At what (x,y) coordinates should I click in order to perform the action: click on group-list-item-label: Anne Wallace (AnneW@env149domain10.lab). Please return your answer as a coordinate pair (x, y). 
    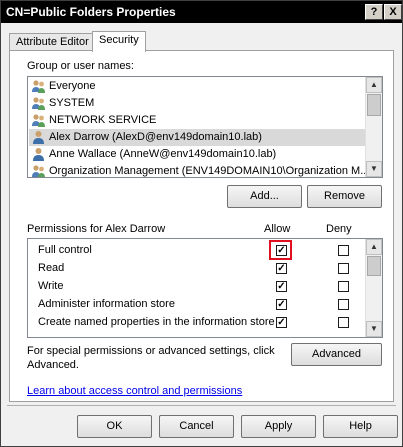
    Looking at the image, I should click on (163, 154).